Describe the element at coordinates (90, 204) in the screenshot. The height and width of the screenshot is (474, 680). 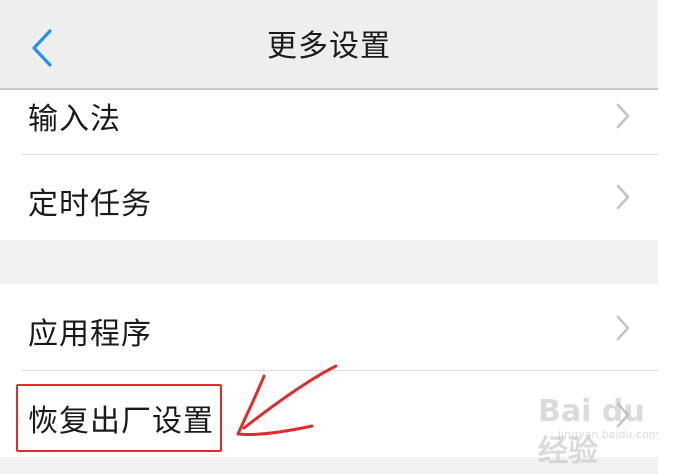
I see `settings-item-label: 定时任务` at that location.